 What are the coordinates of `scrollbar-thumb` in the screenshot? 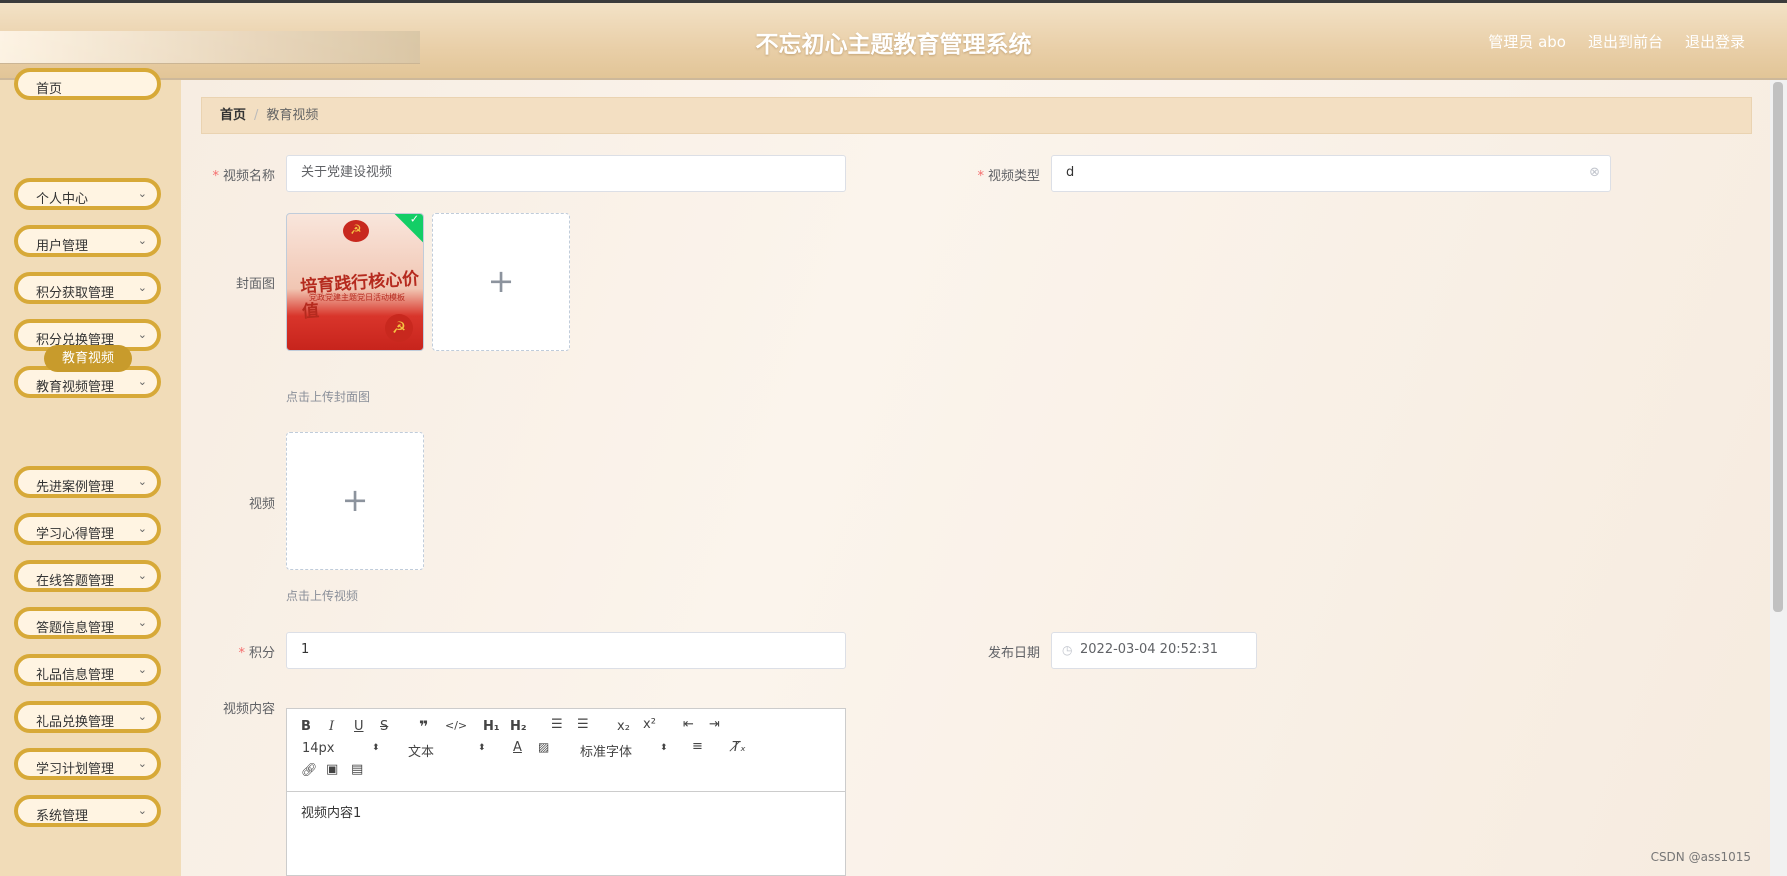 It's located at (1778, 347).